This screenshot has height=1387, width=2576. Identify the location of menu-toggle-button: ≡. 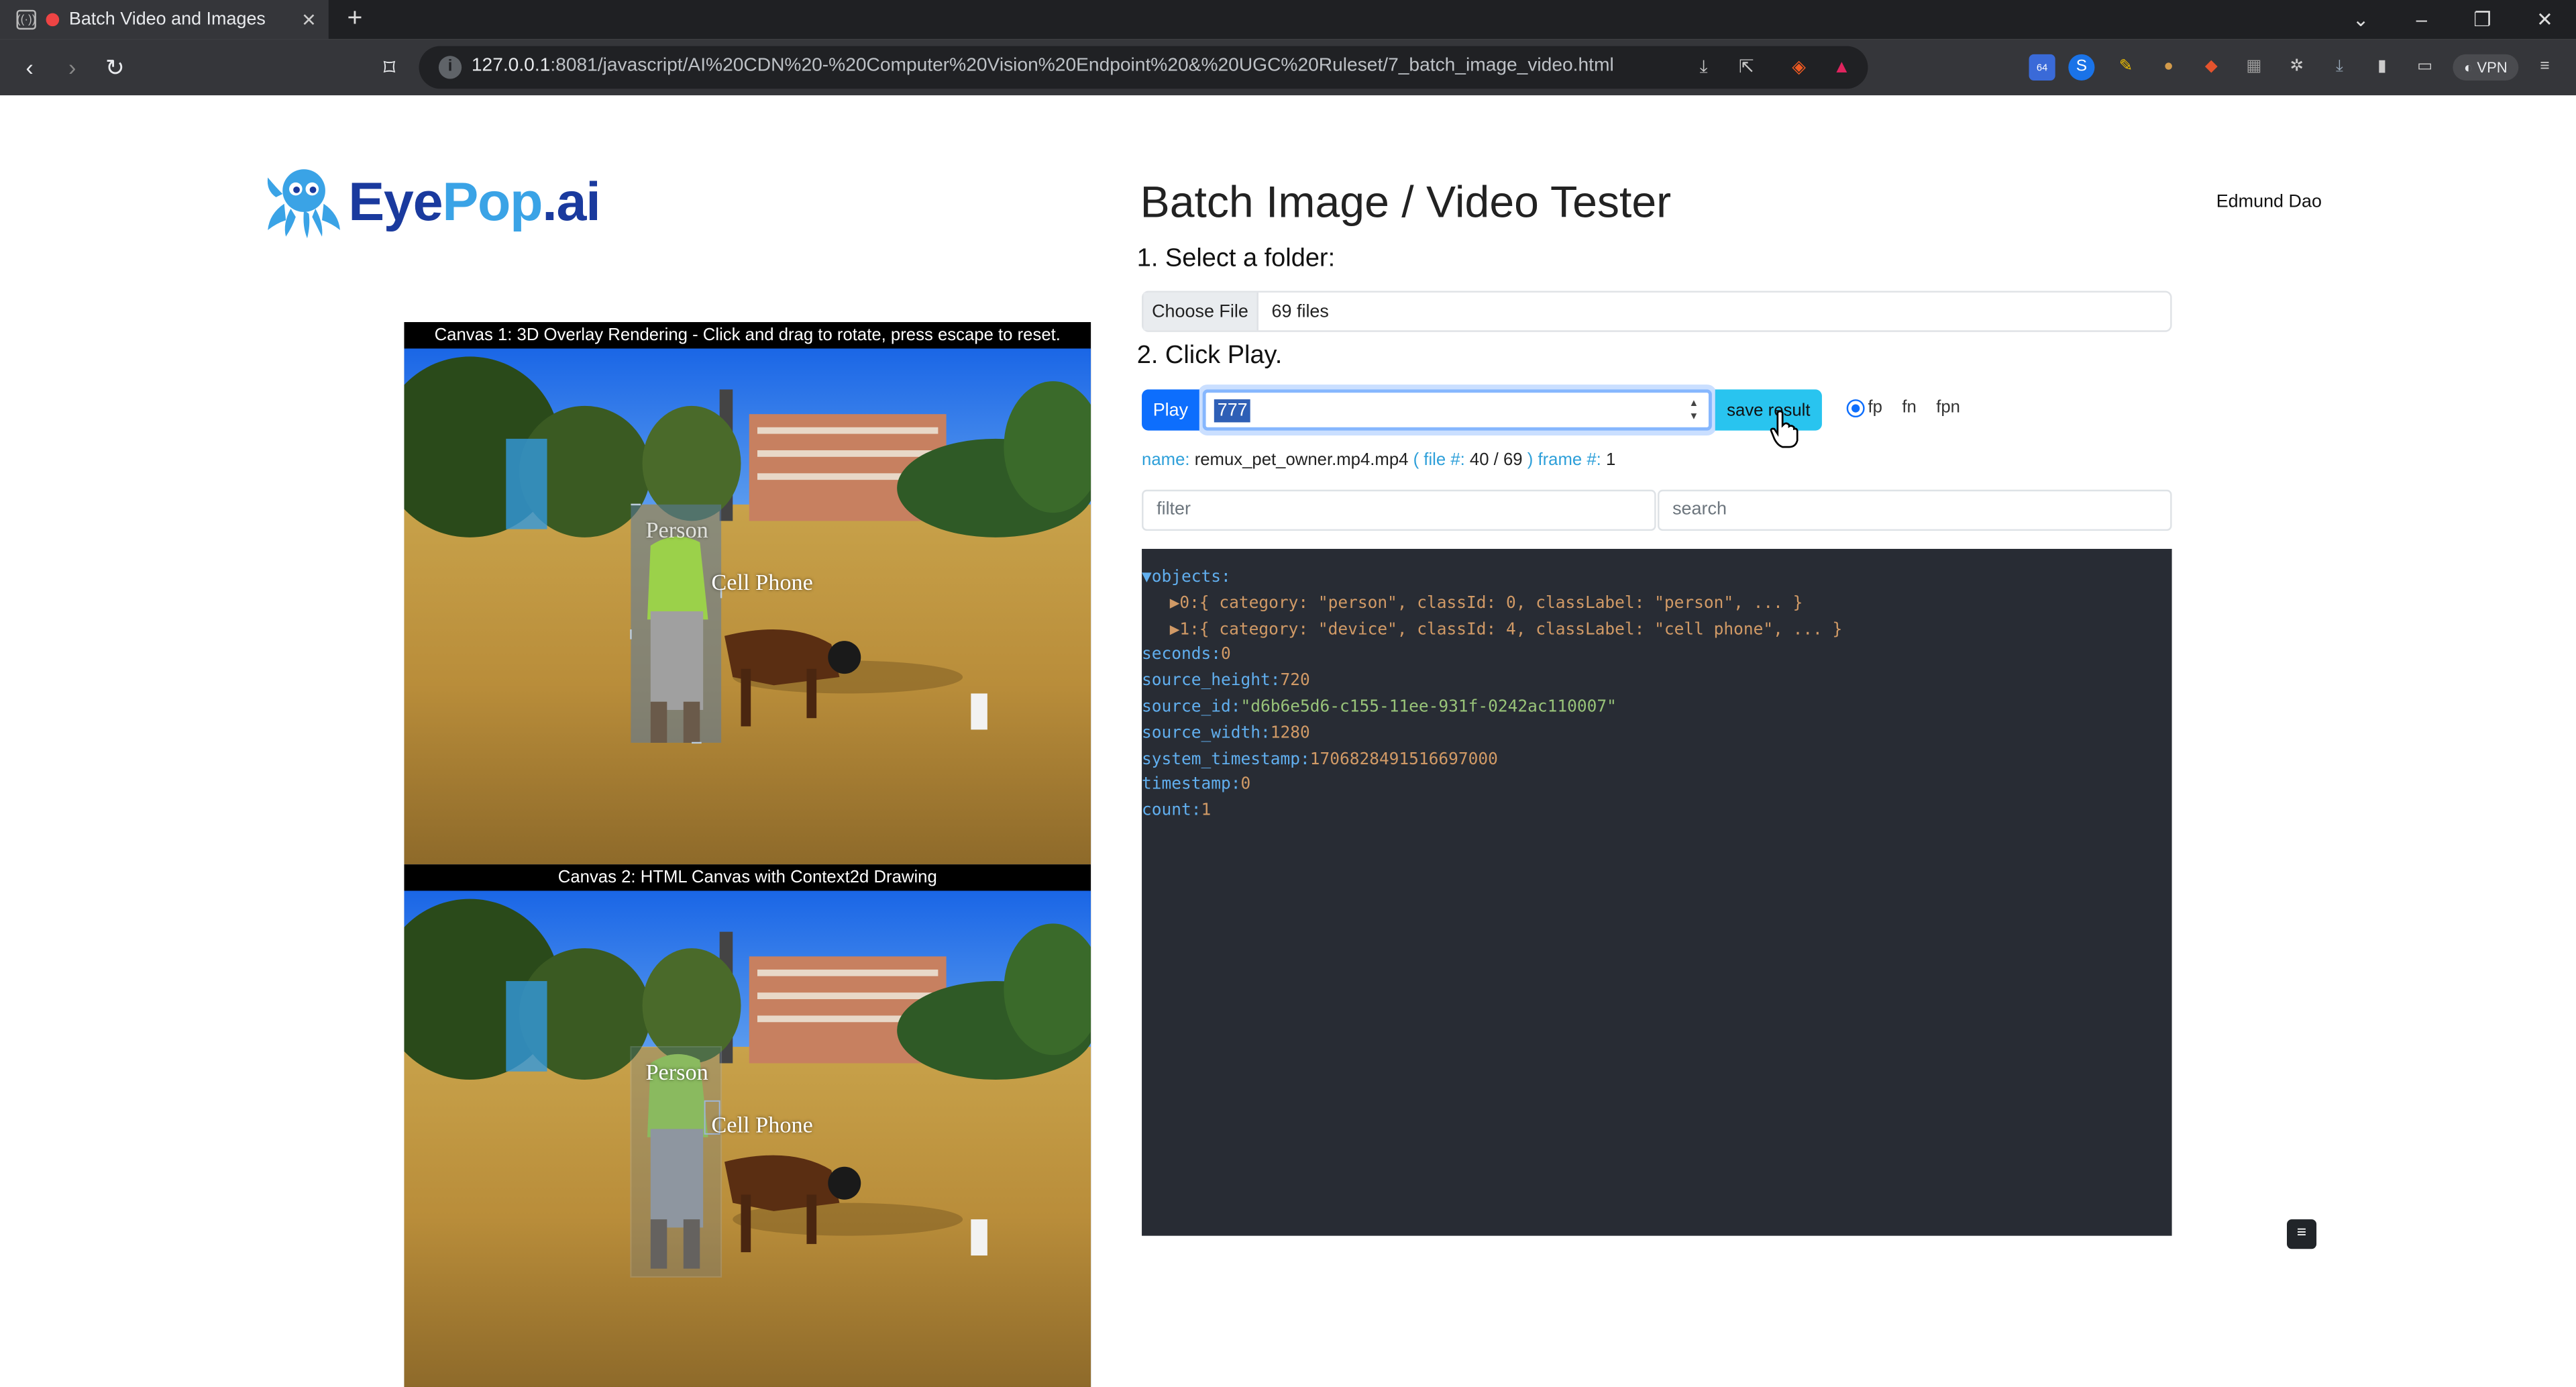
(2302, 1234).